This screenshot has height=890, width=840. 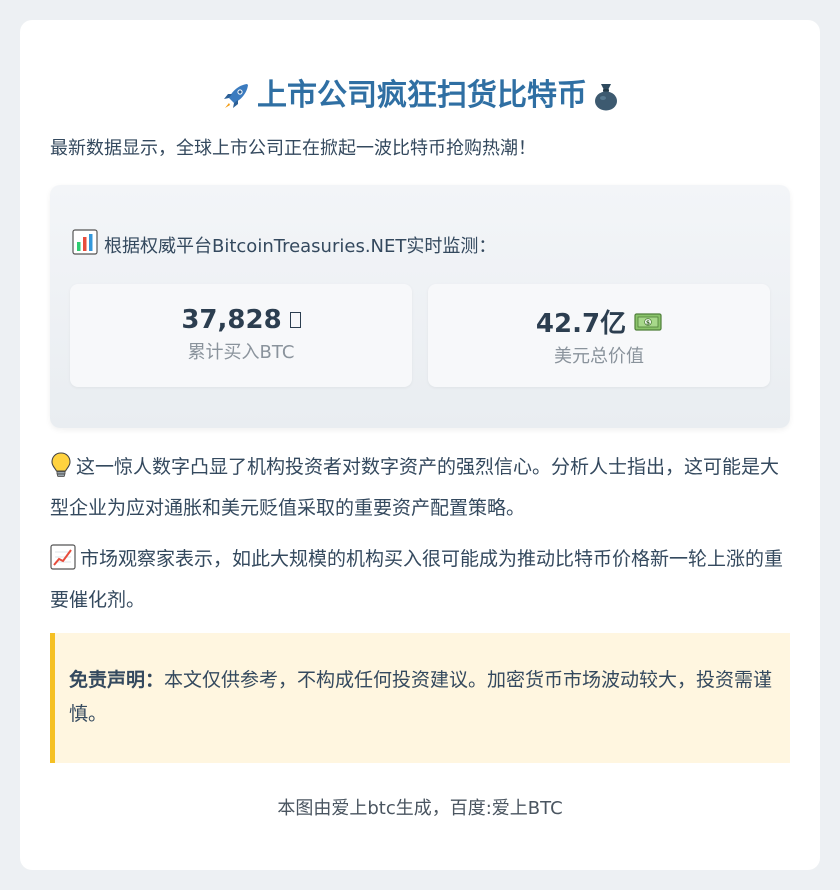 What do you see at coordinates (581, 324) in the screenshot?
I see `stat-value: 42.7亿` at bounding box center [581, 324].